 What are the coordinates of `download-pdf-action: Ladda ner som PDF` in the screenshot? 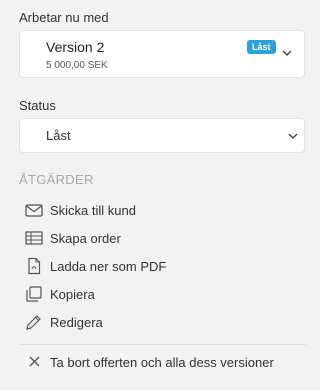 It's located at (164, 266).